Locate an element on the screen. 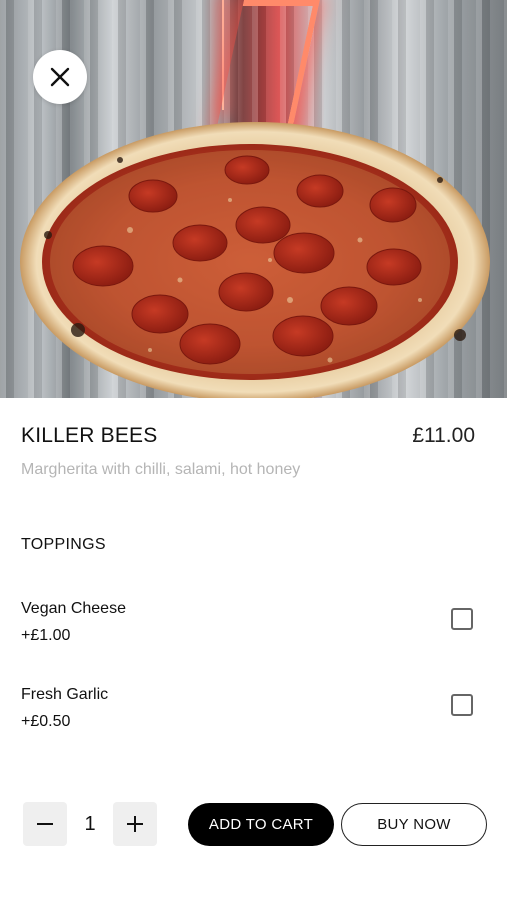  item-title: KILLER BEES is located at coordinates (89, 435).